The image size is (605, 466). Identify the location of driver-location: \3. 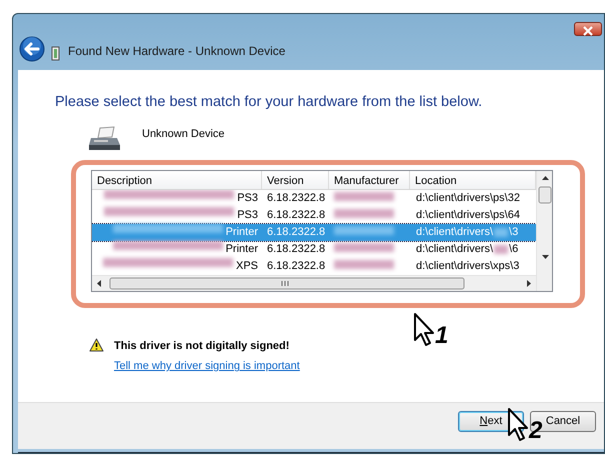
(513, 232).